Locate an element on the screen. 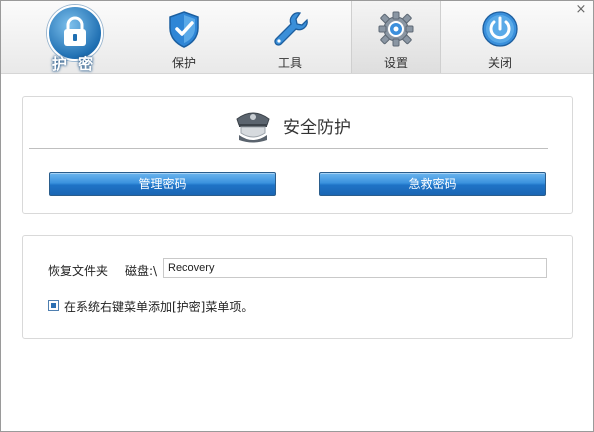  tab-settings-label: 设置 is located at coordinates (395, 63).